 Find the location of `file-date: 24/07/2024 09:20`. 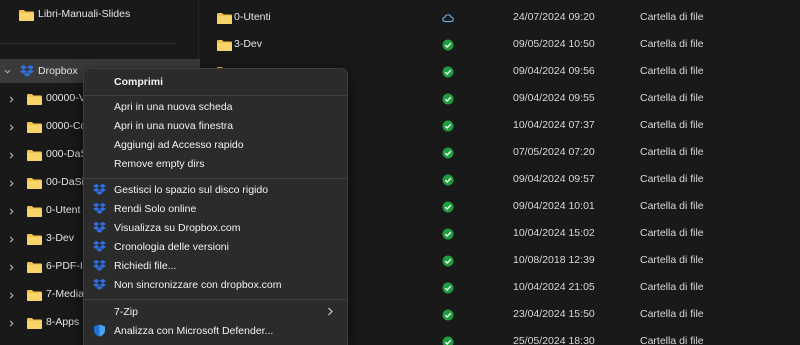

file-date: 24/07/2024 09:20 is located at coordinates (554, 17).